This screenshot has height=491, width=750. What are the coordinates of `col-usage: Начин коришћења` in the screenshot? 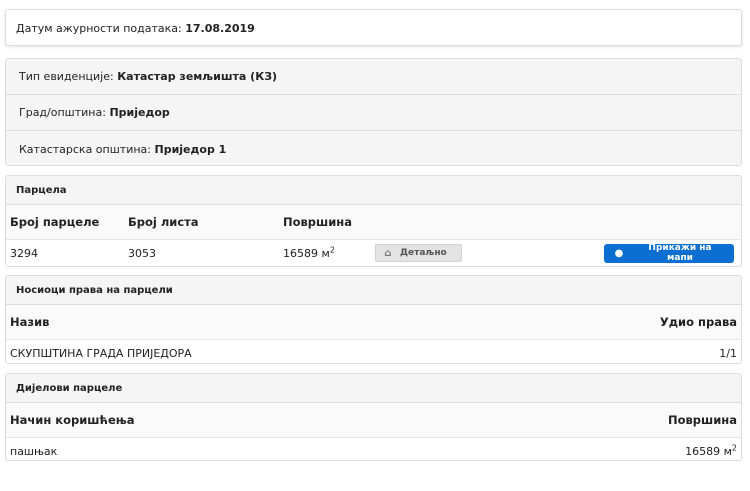 It's located at (72, 420).